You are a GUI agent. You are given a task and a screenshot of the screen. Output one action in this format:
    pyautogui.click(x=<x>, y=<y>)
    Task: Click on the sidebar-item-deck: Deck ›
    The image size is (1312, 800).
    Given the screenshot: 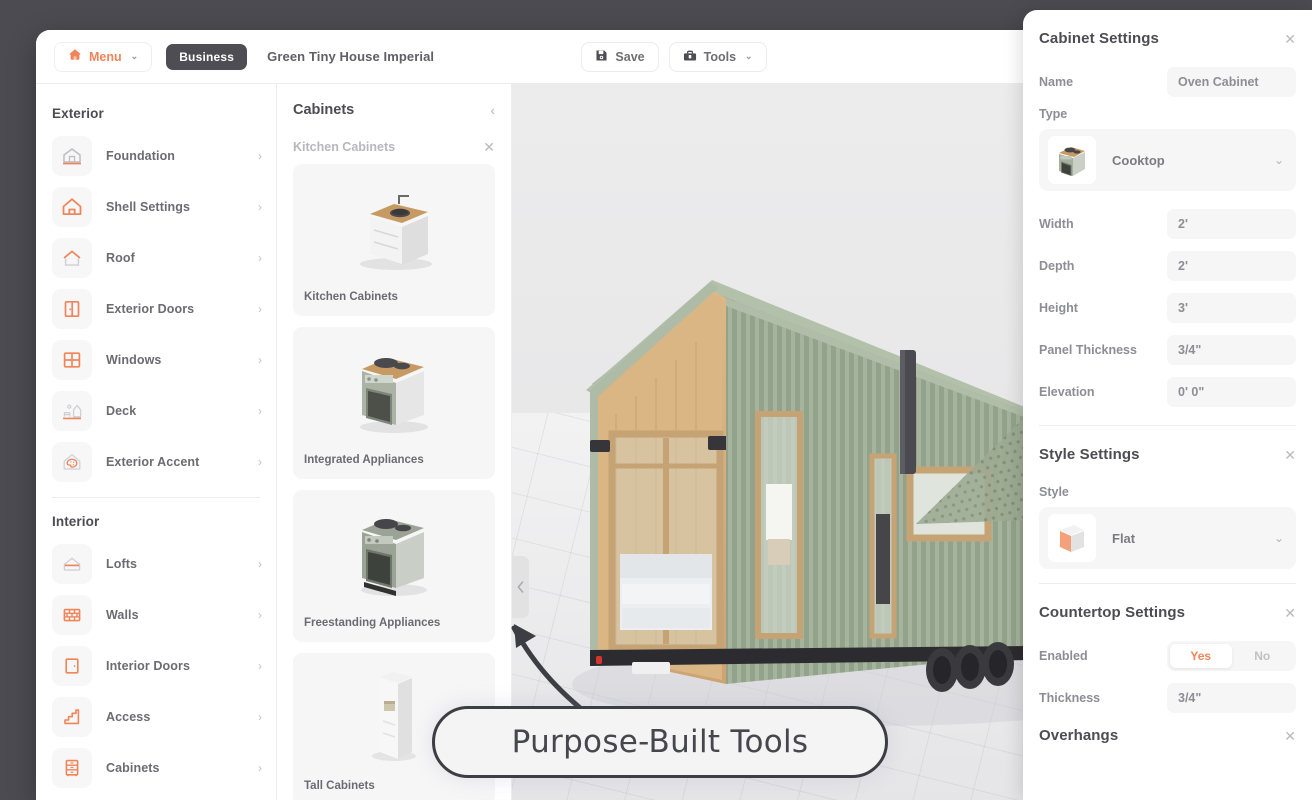 What is the action you would take?
    pyautogui.click(x=159, y=410)
    